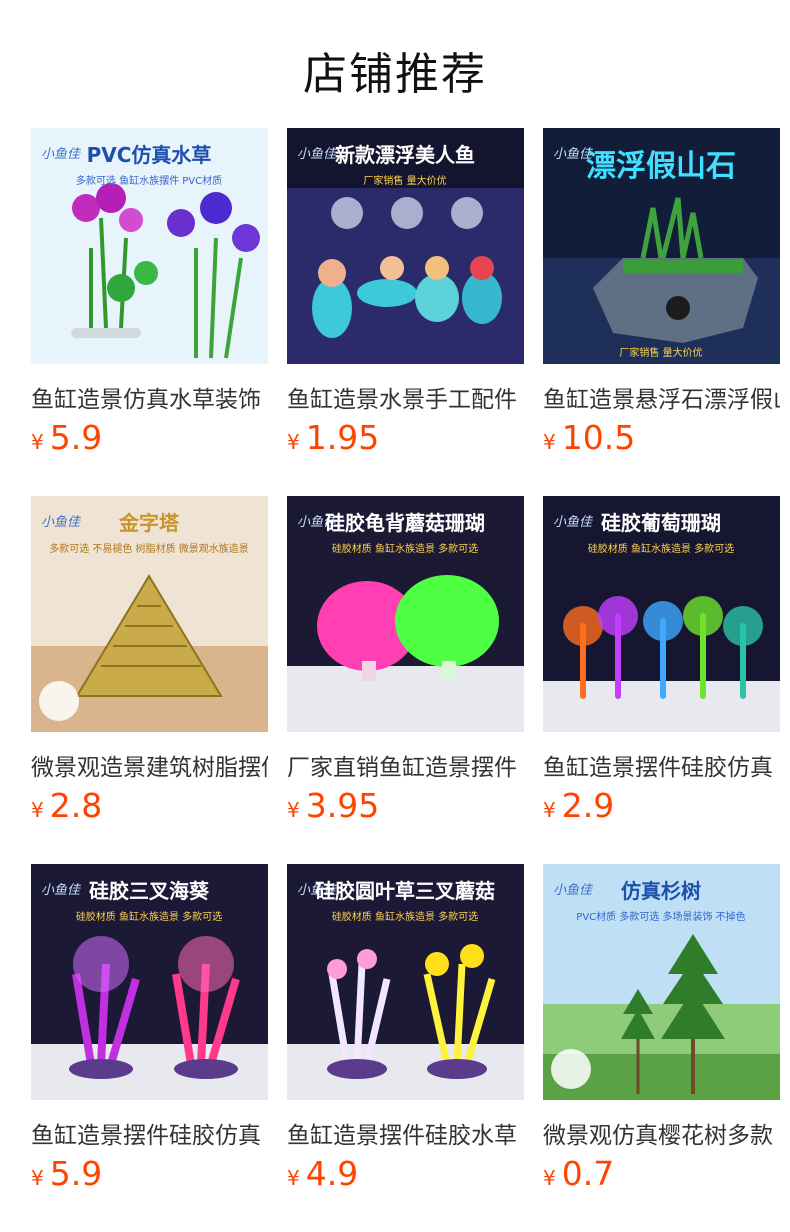 The height and width of the screenshot is (1232, 790). What do you see at coordinates (342, 437) in the screenshot?
I see `price-value: 1.95` at bounding box center [342, 437].